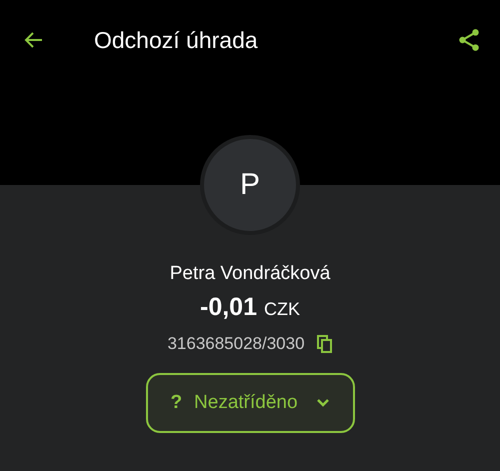 This screenshot has height=471, width=500. Describe the element at coordinates (282, 309) in the screenshot. I see `currency: CZK` at that location.